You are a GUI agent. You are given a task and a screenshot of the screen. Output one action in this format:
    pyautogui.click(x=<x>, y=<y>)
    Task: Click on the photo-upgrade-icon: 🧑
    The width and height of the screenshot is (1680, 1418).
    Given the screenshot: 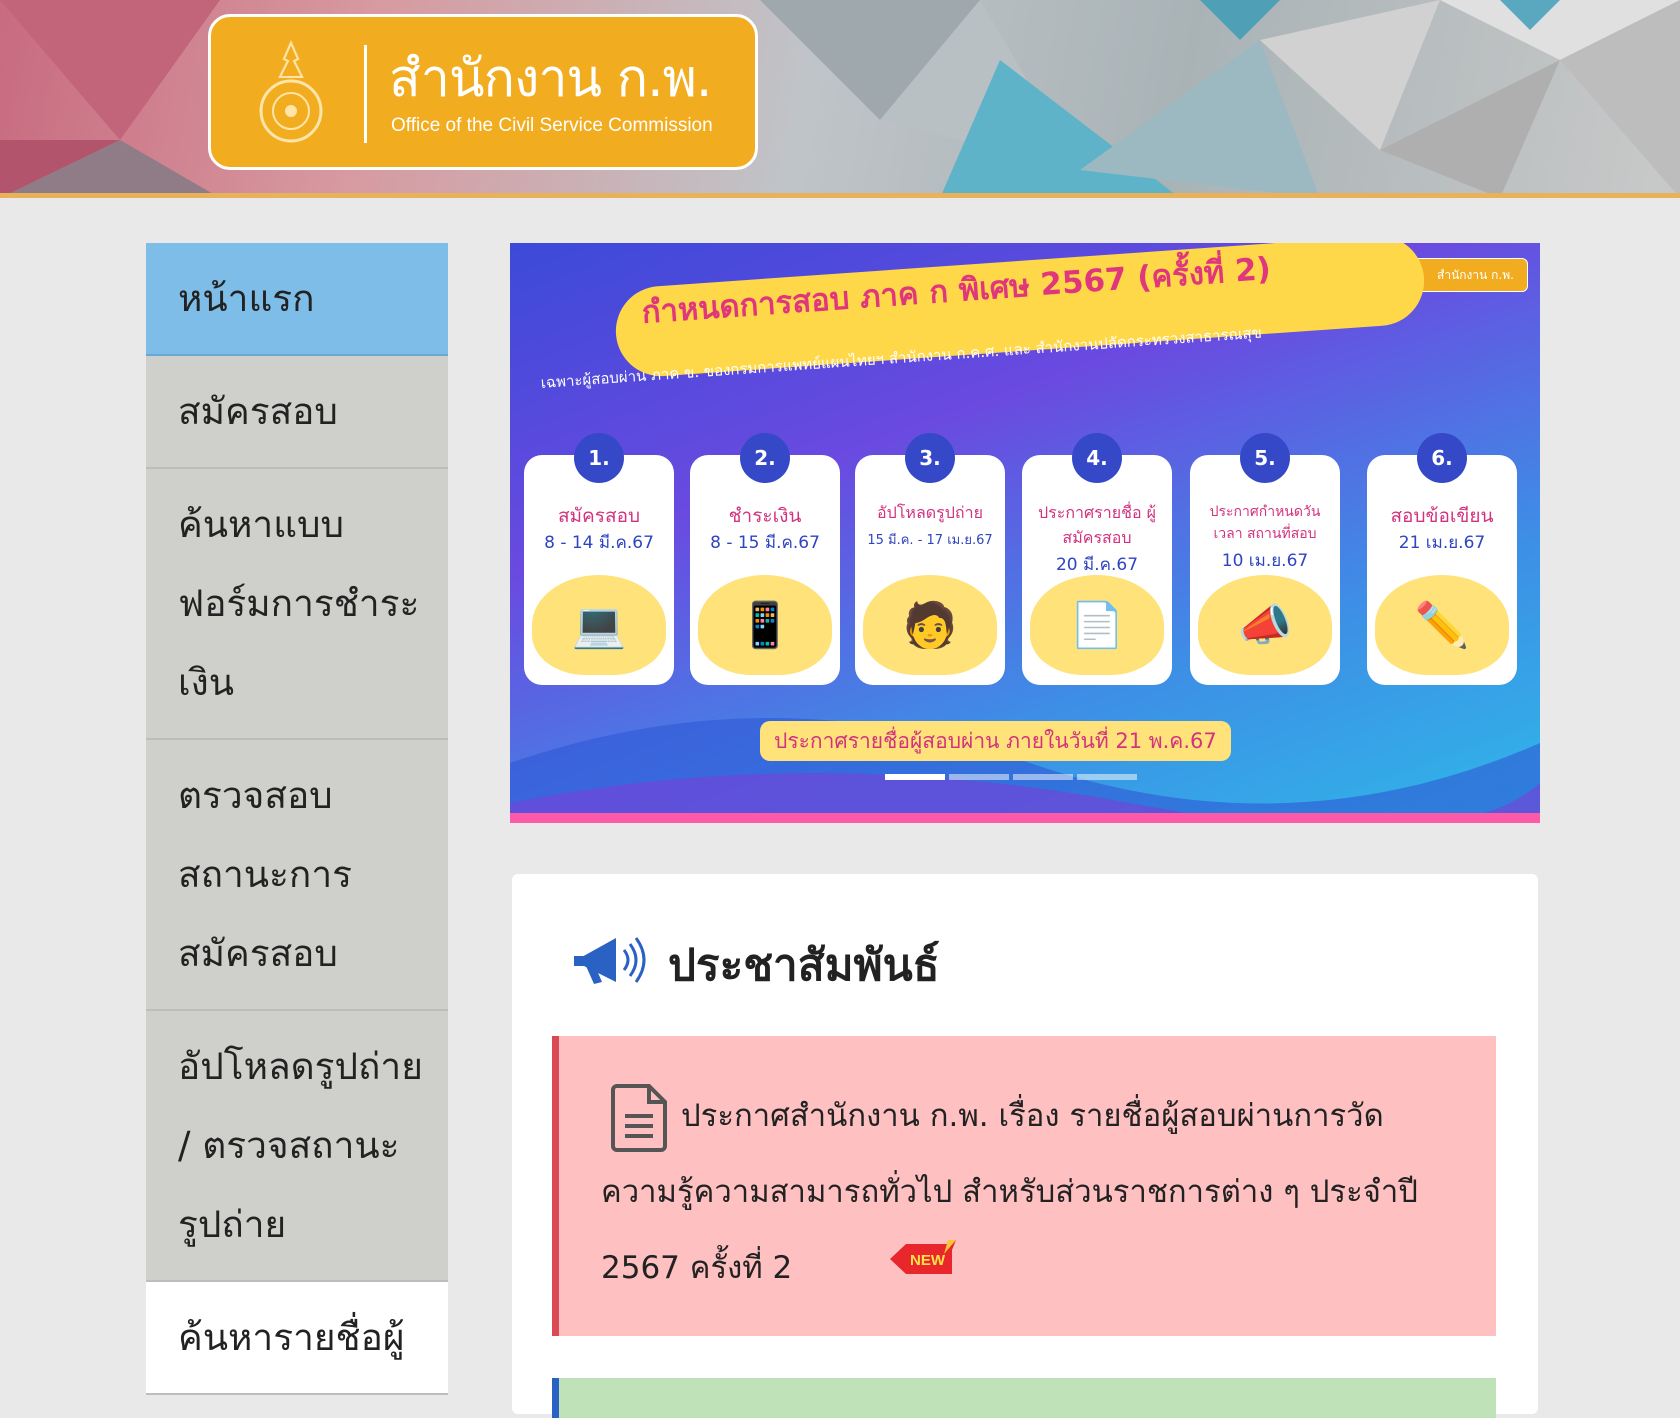 What is the action you would take?
    pyautogui.click(x=930, y=625)
    